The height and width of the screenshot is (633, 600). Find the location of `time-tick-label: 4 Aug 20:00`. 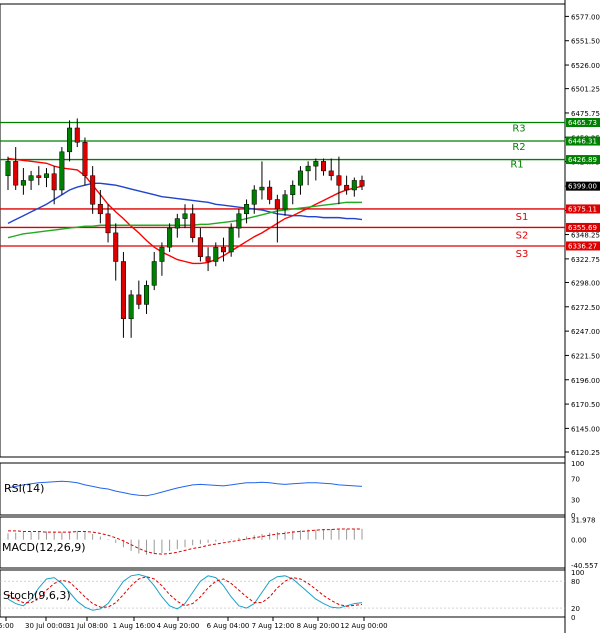

time-tick-label: 4 Aug 20:00 is located at coordinates (178, 626).